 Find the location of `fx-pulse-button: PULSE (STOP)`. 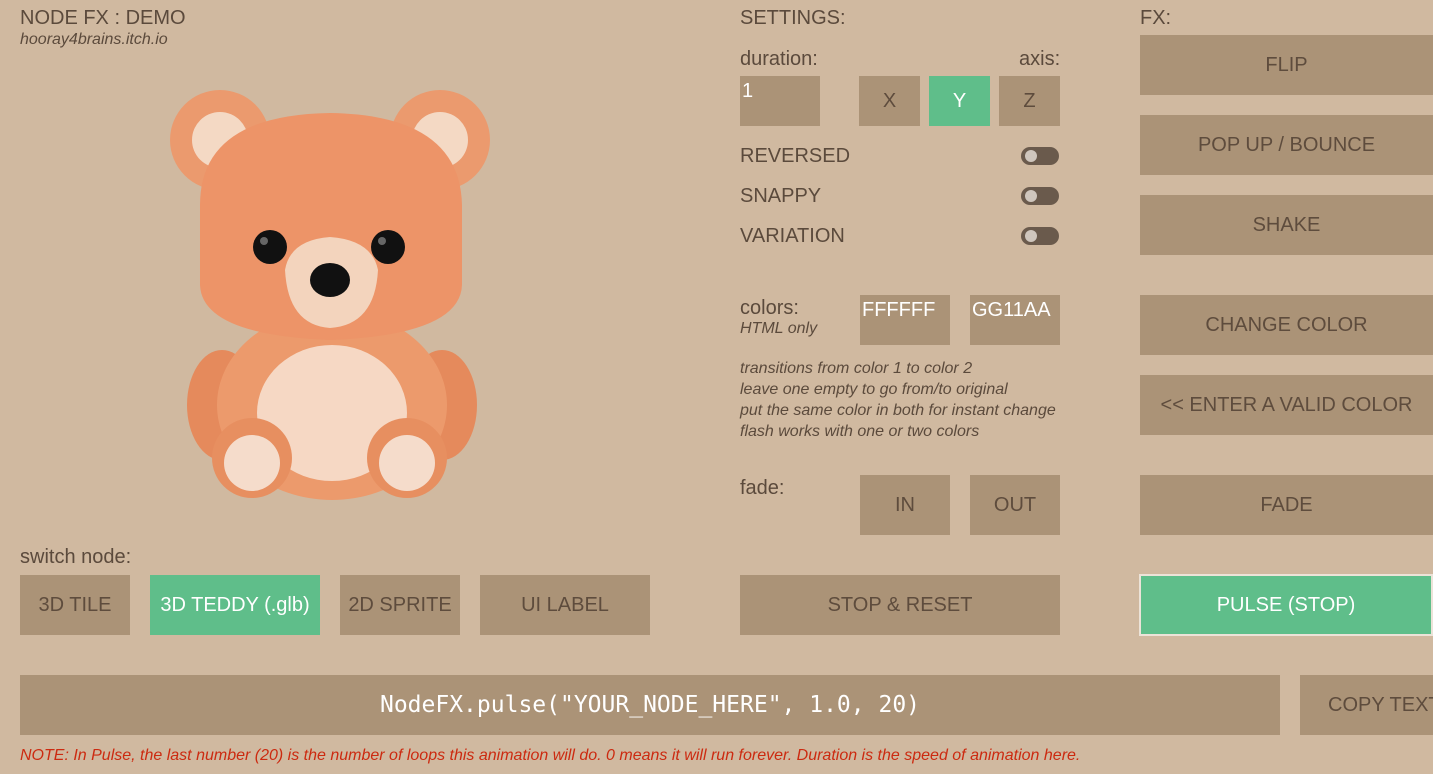

fx-pulse-button: PULSE (STOP) is located at coordinates (1286, 605).